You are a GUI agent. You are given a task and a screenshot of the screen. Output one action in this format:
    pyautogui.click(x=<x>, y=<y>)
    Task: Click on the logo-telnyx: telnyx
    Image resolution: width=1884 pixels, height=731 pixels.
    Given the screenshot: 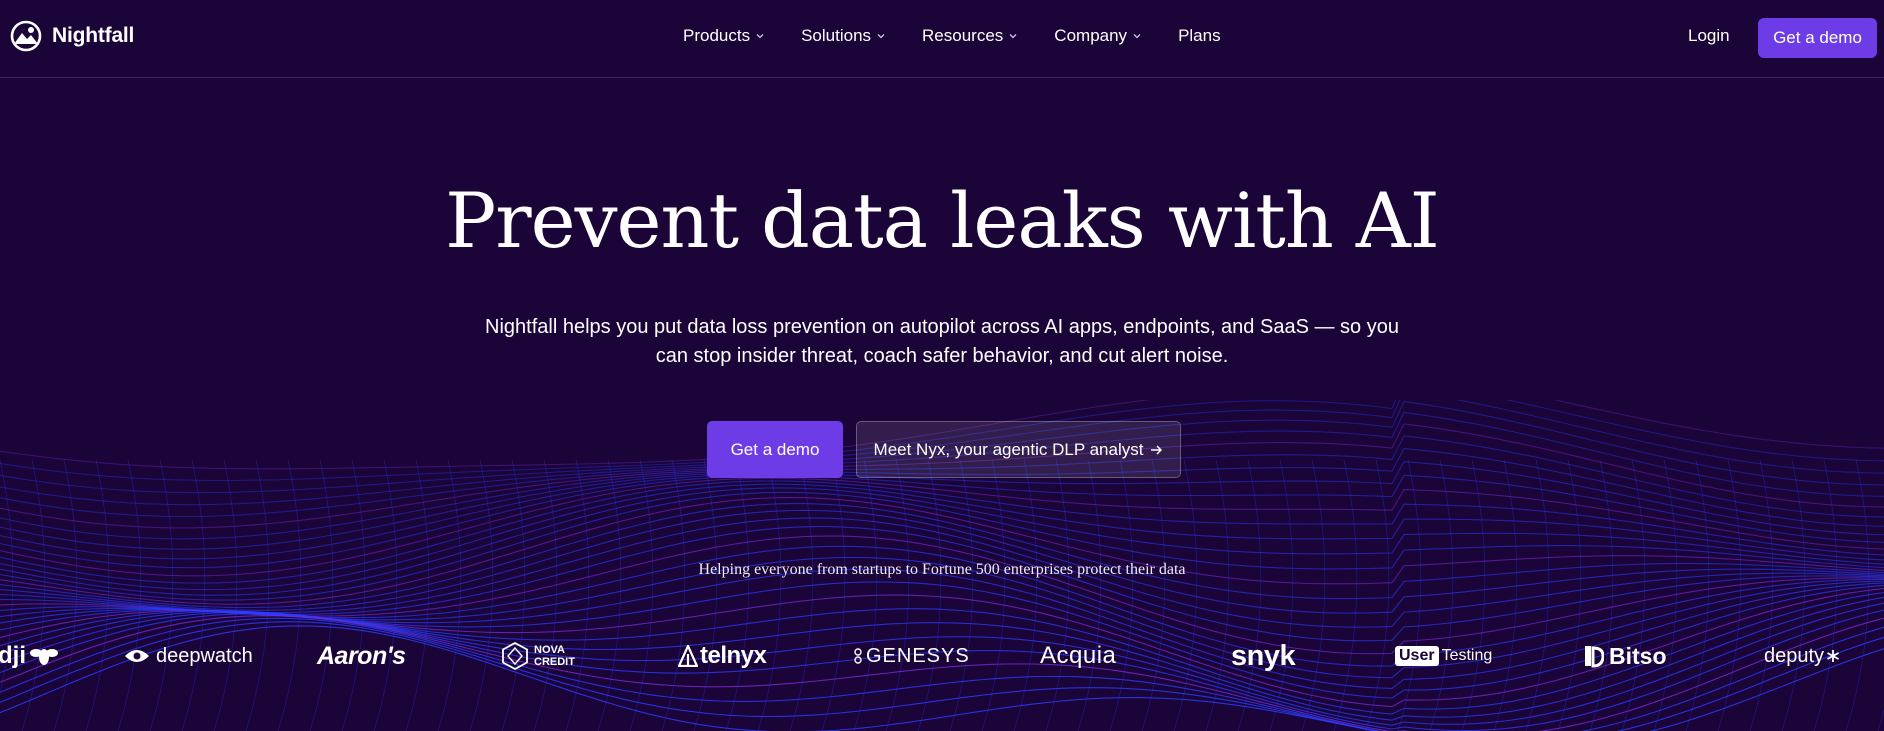 What is the action you would take?
    pyautogui.click(x=722, y=656)
    